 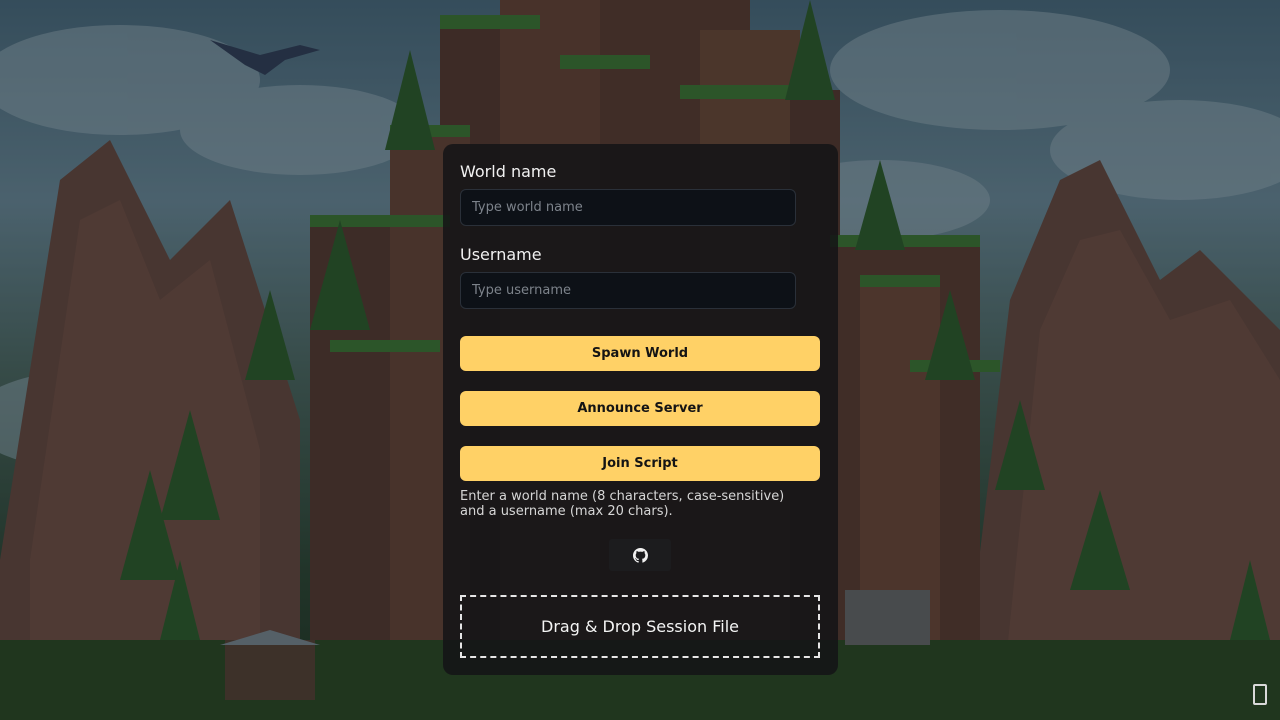 I want to click on github-button, so click(x=640, y=555).